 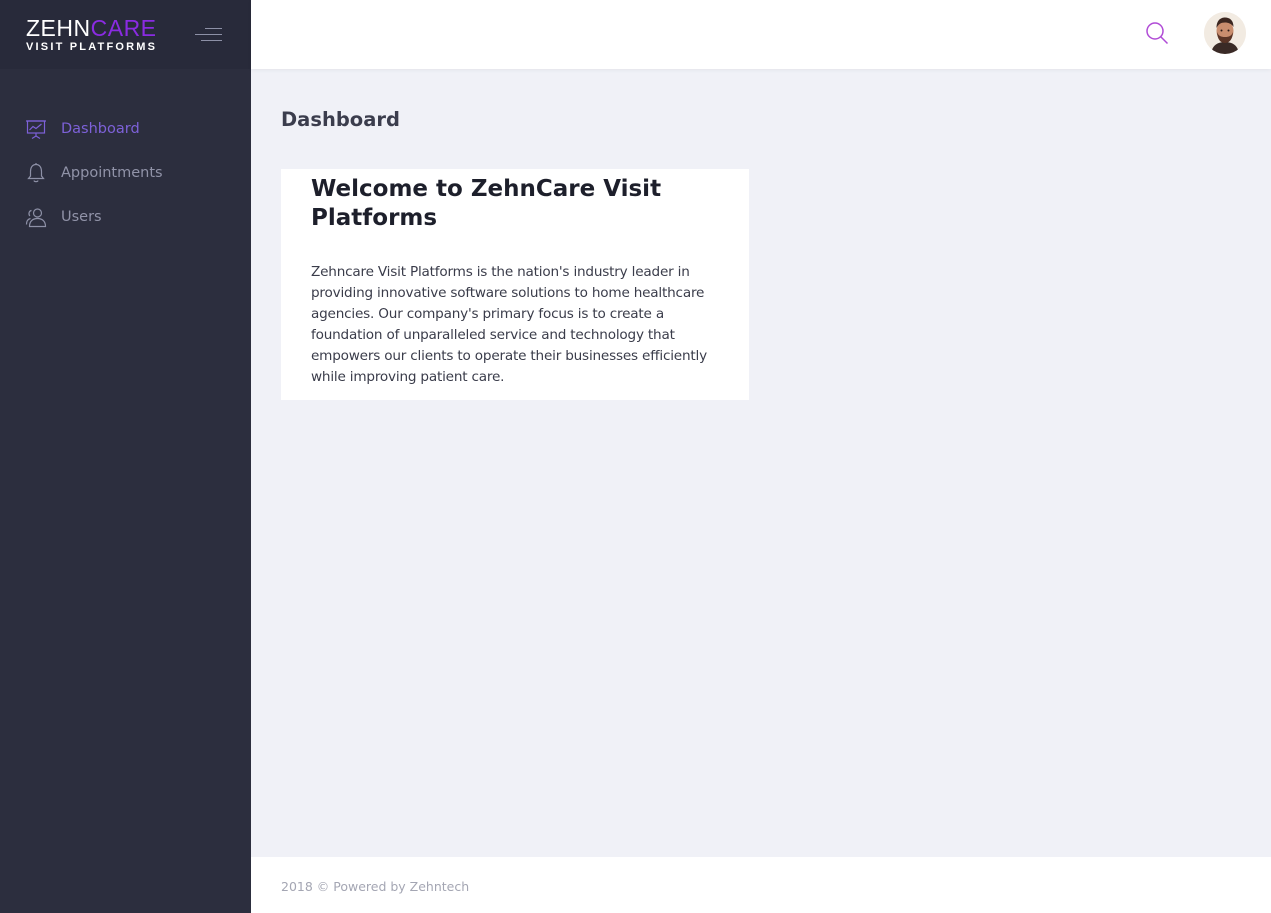 I want to click on sidebar-item-users: Users, so click(x=125, y=217).